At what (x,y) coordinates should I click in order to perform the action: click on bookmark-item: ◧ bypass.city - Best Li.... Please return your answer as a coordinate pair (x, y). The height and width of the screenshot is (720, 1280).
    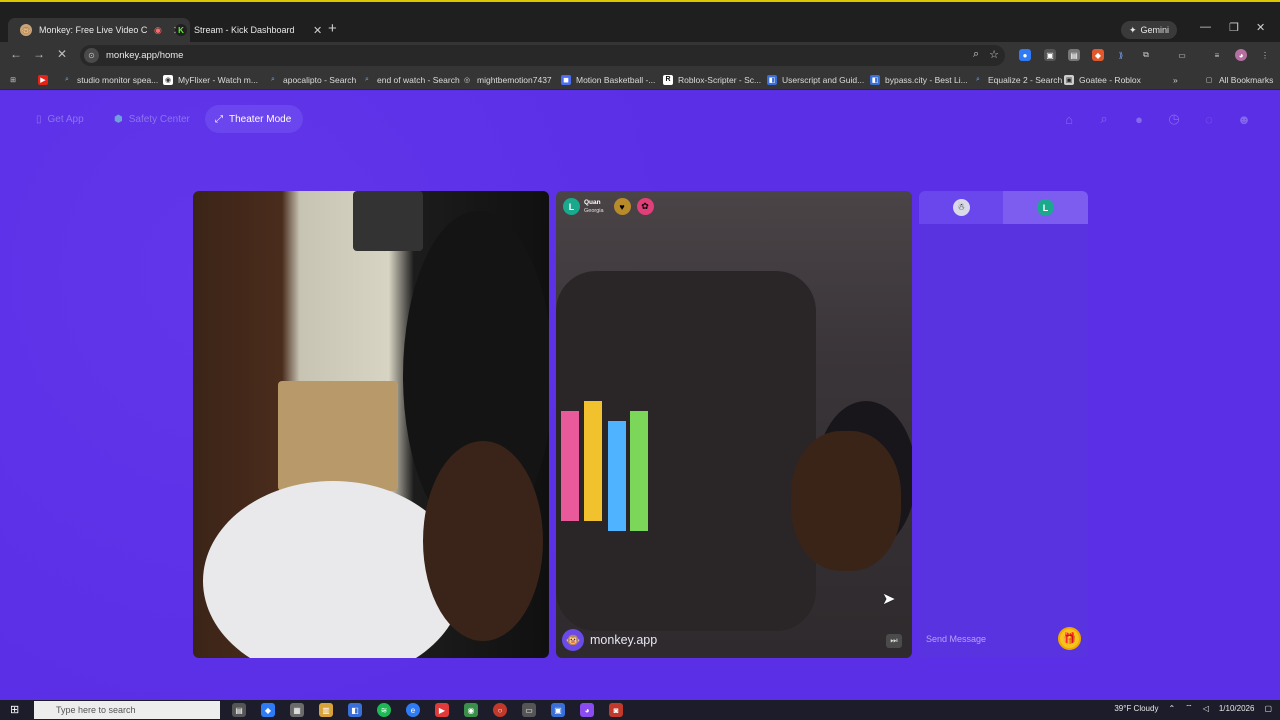
    Looking at the image, I should click on (919, 79).